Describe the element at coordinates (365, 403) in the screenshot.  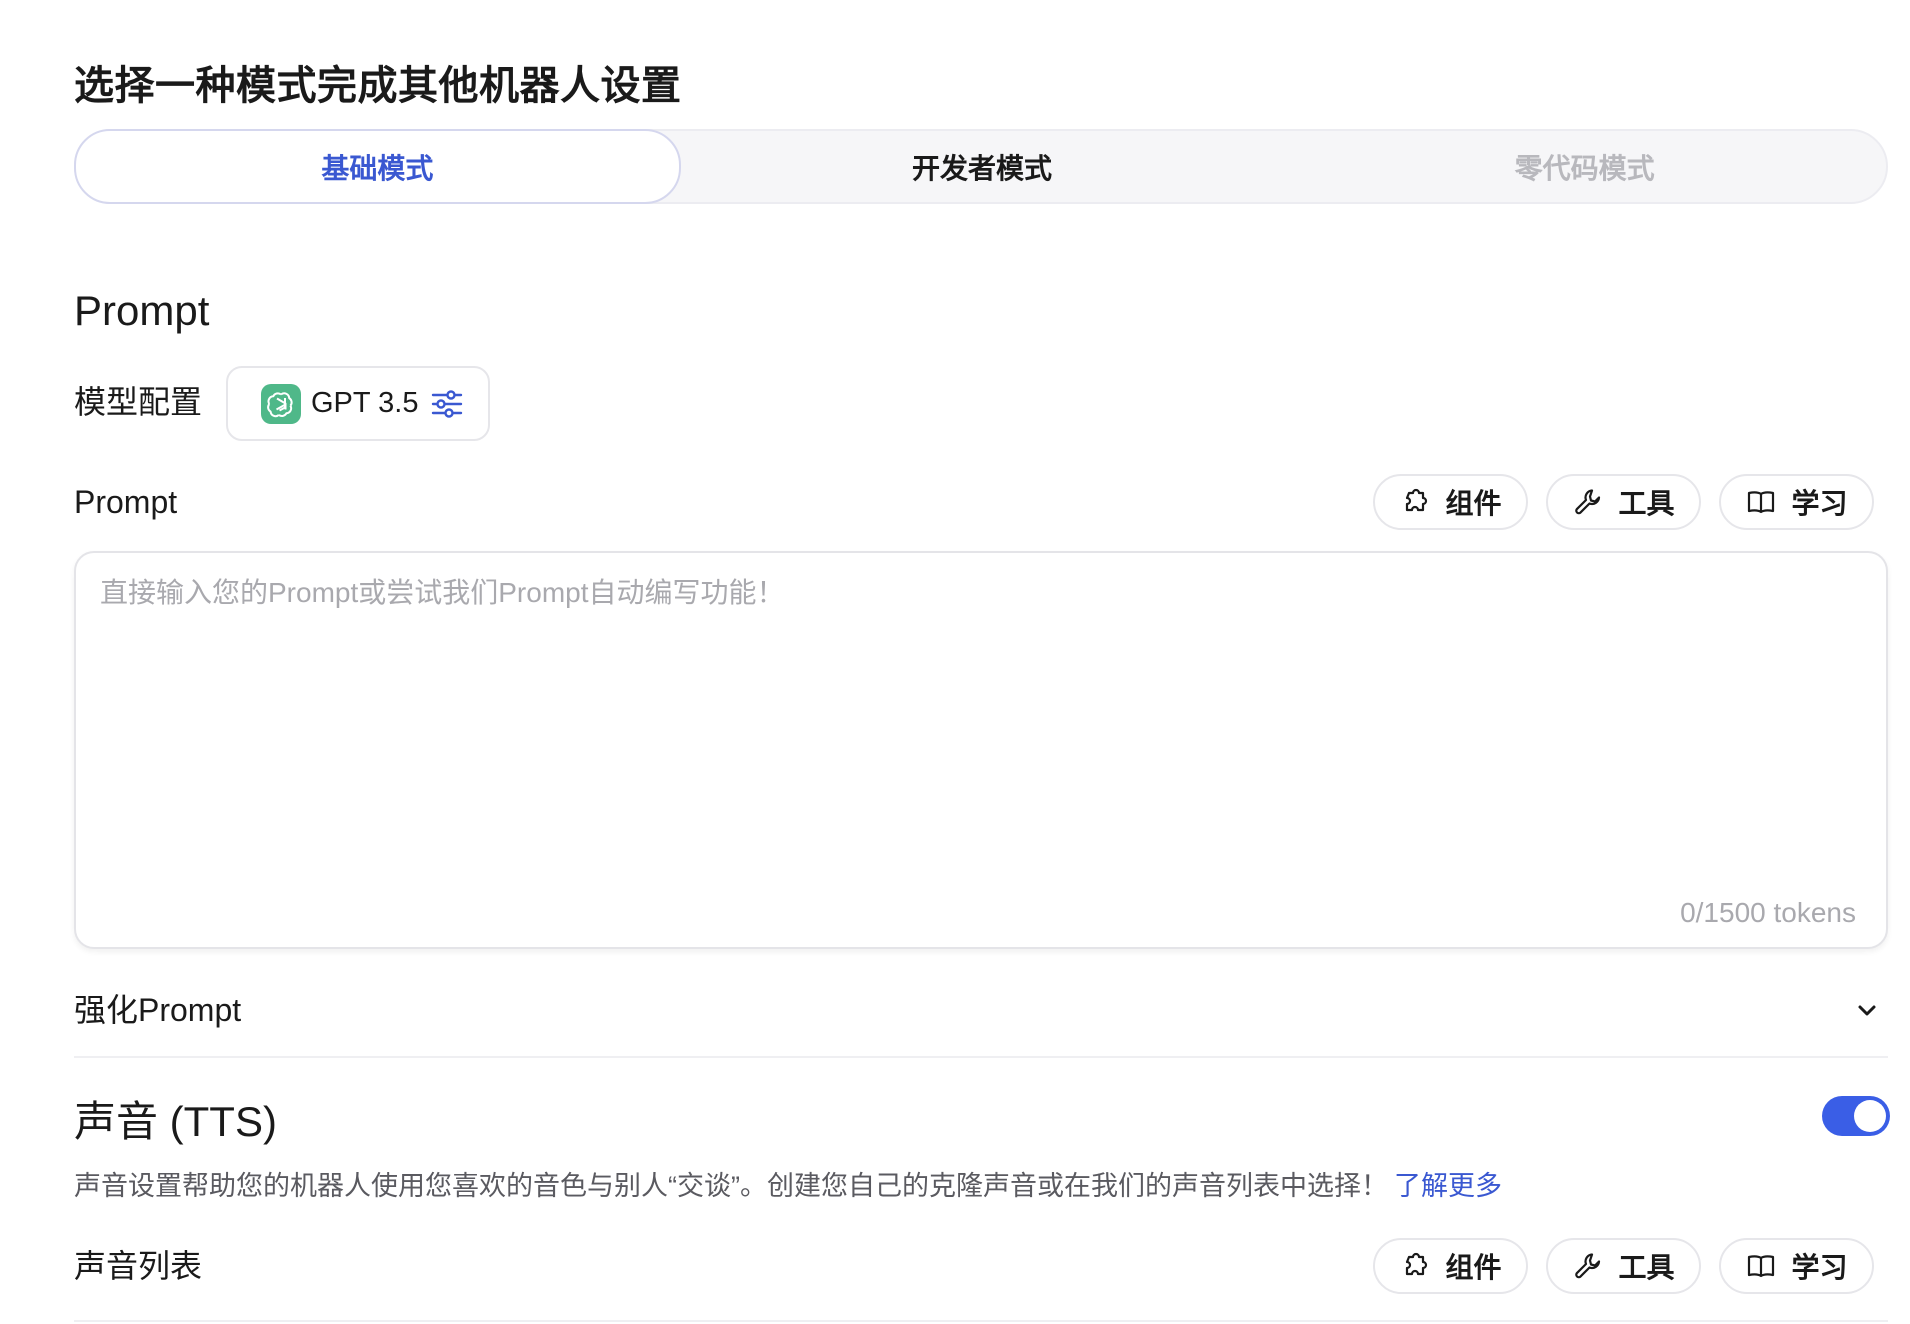
I see `model-name: GPT 3.5` at that location.